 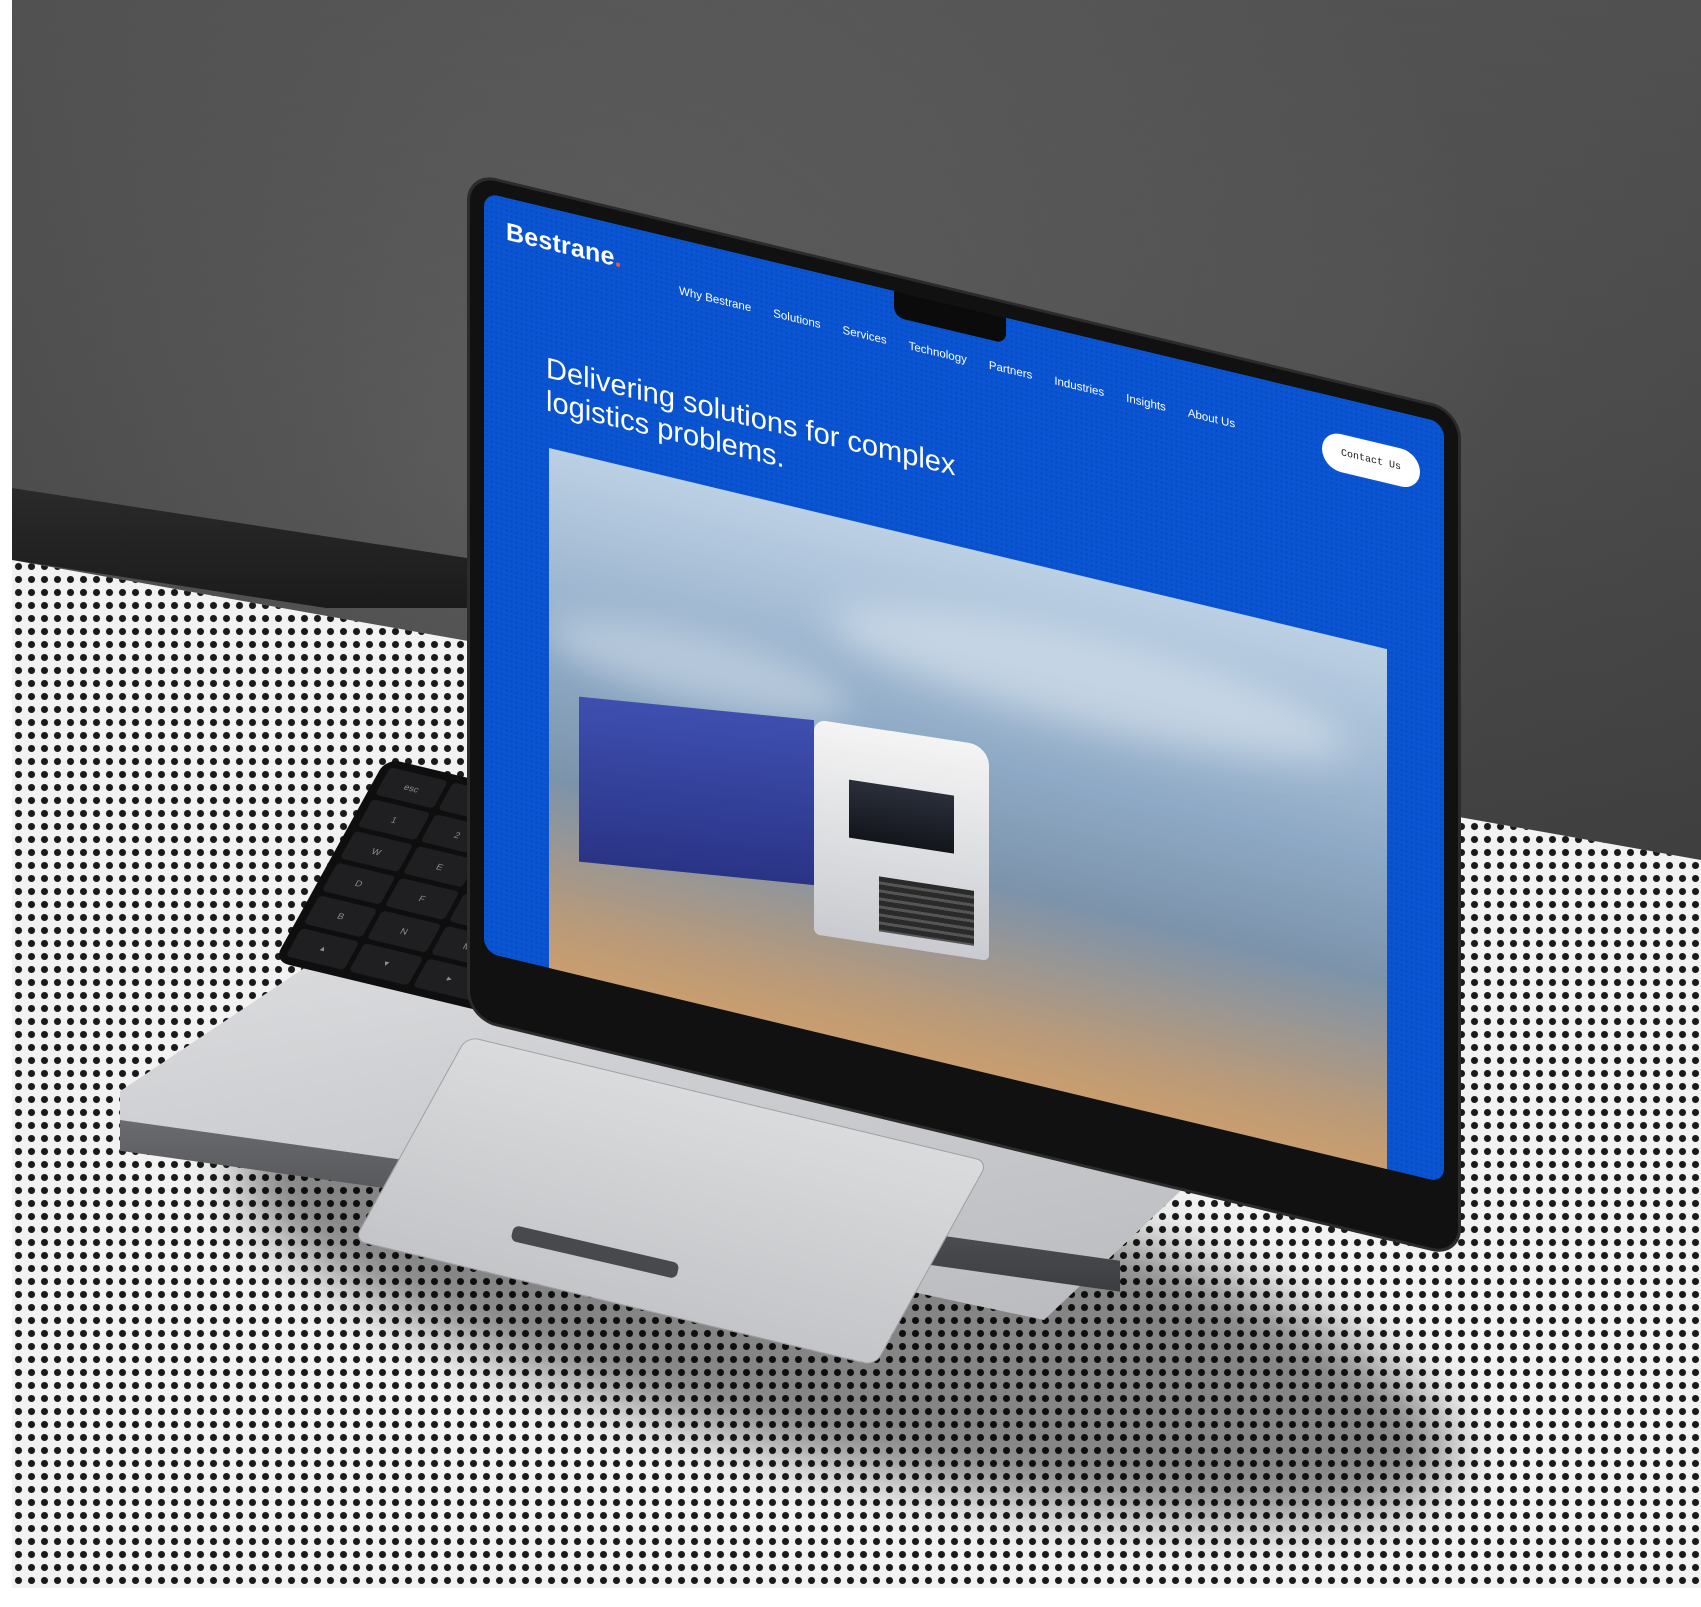 I want to click on nav-item-technology: Technology, so click(x=938, y=353).